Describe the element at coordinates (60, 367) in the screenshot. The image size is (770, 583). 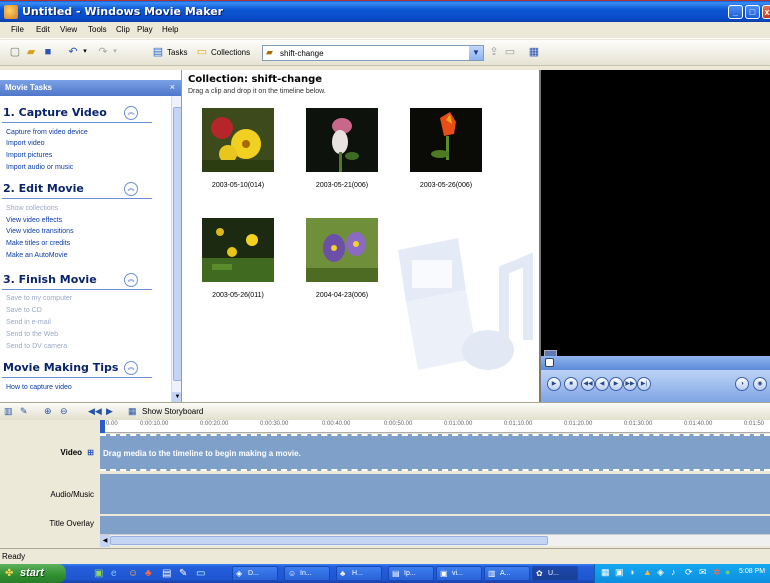
I see `section-movie-making-tips: Movie Making Tips` at that location.